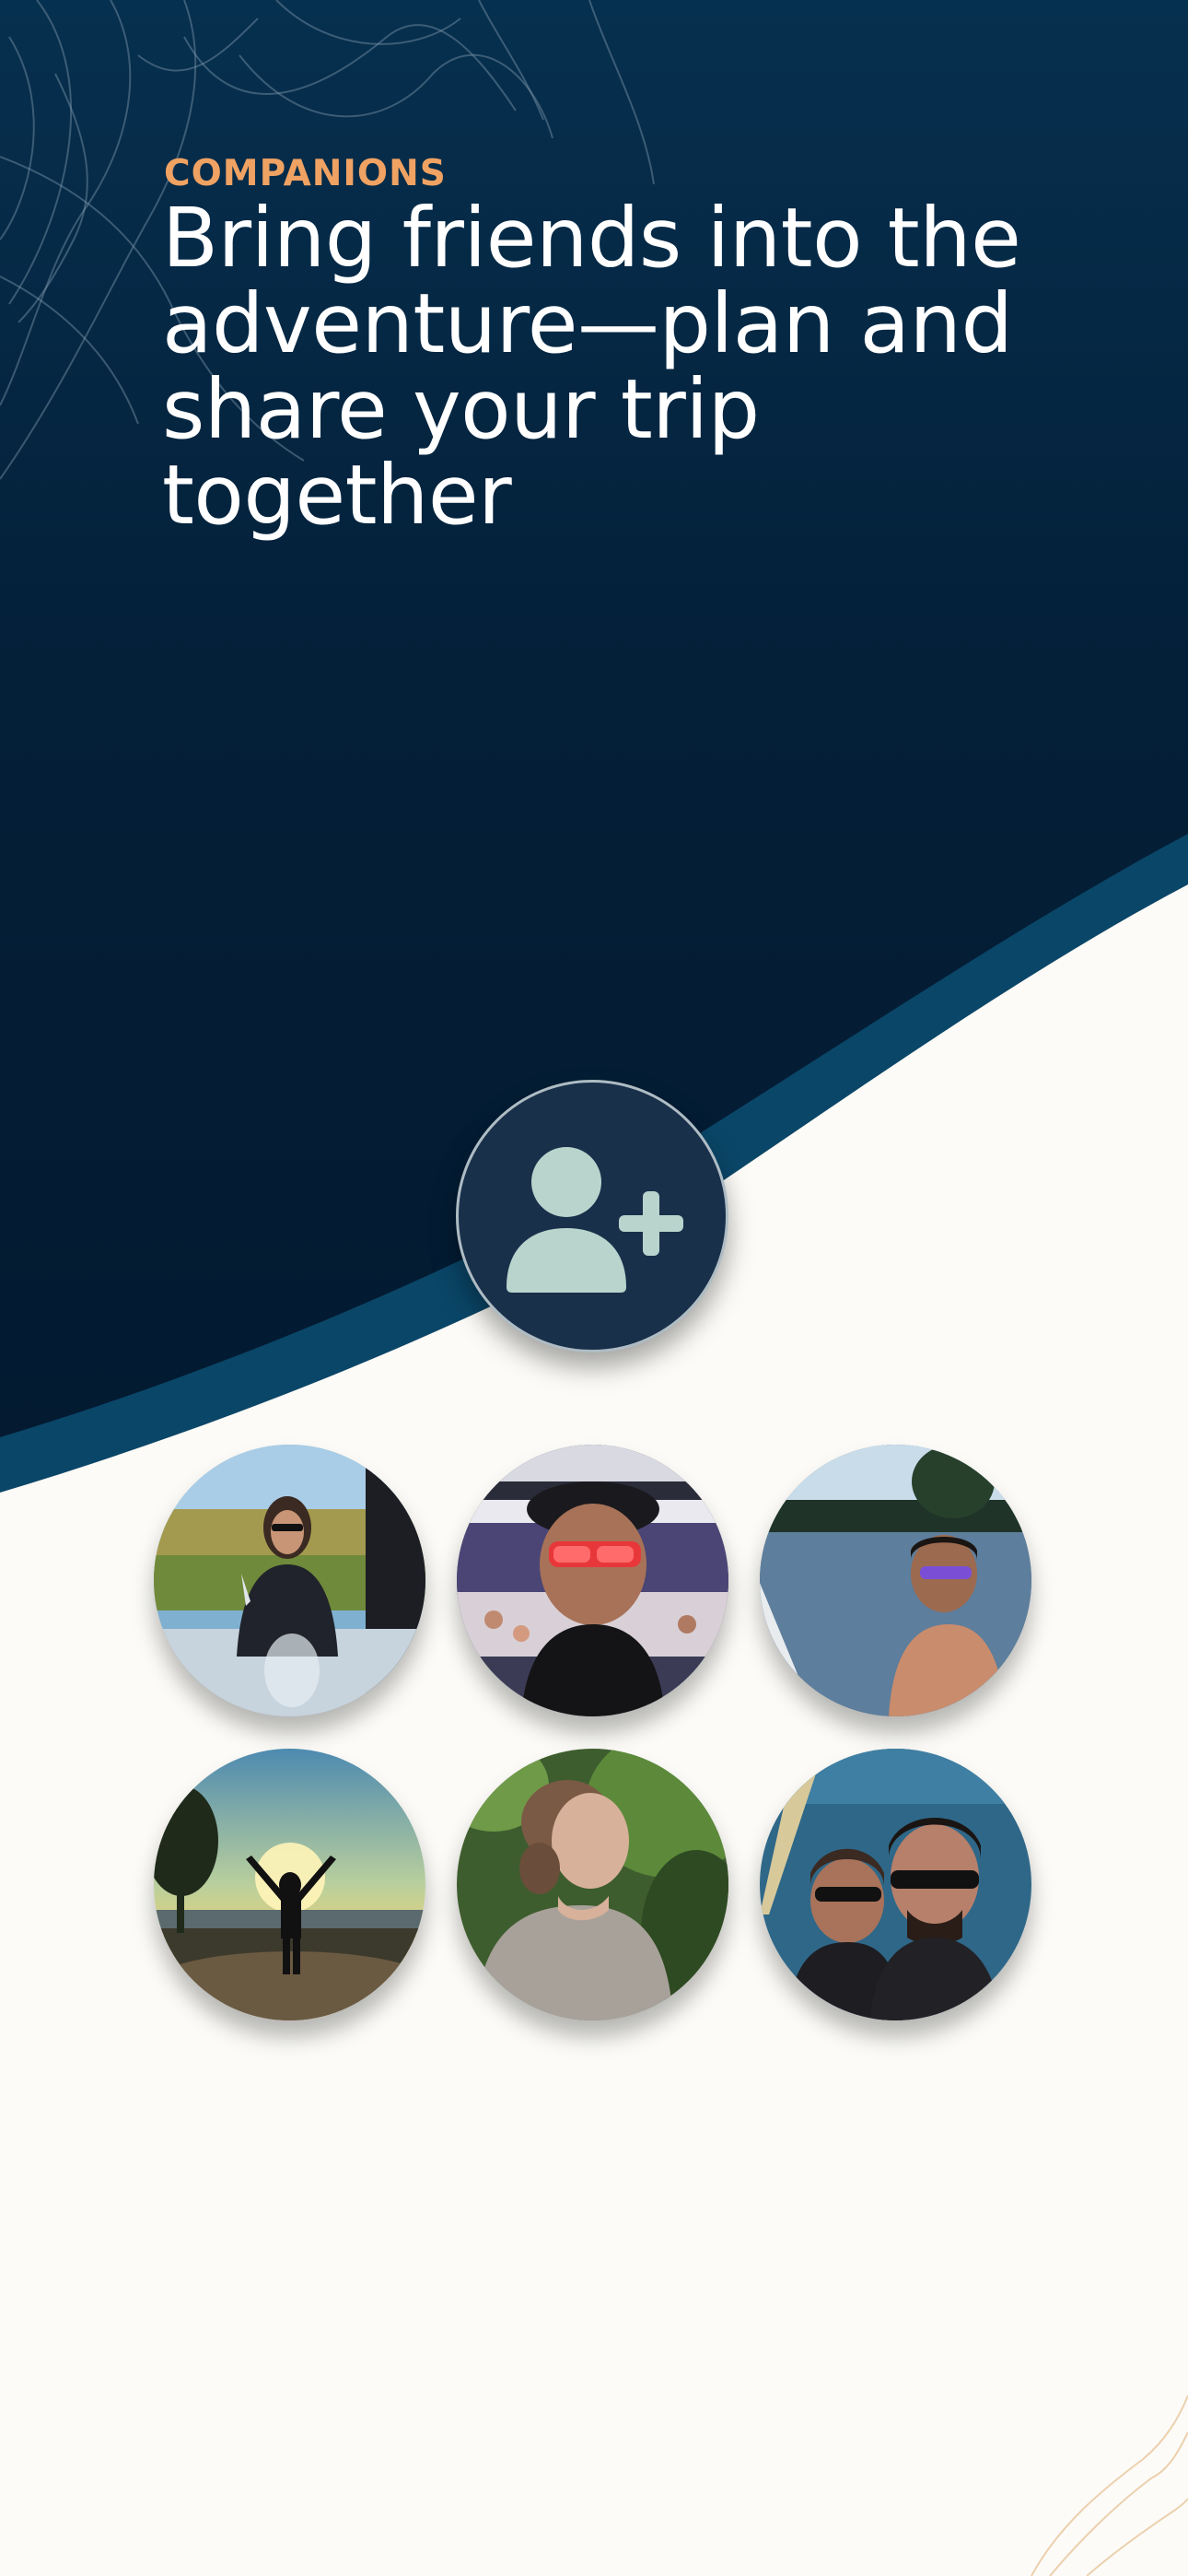 This screenshot has width=1188, height=2576. Describe the element at coordinates (305, 173) in the screenshot. I see `section-eyebrow: COMPANIONS` at that location.